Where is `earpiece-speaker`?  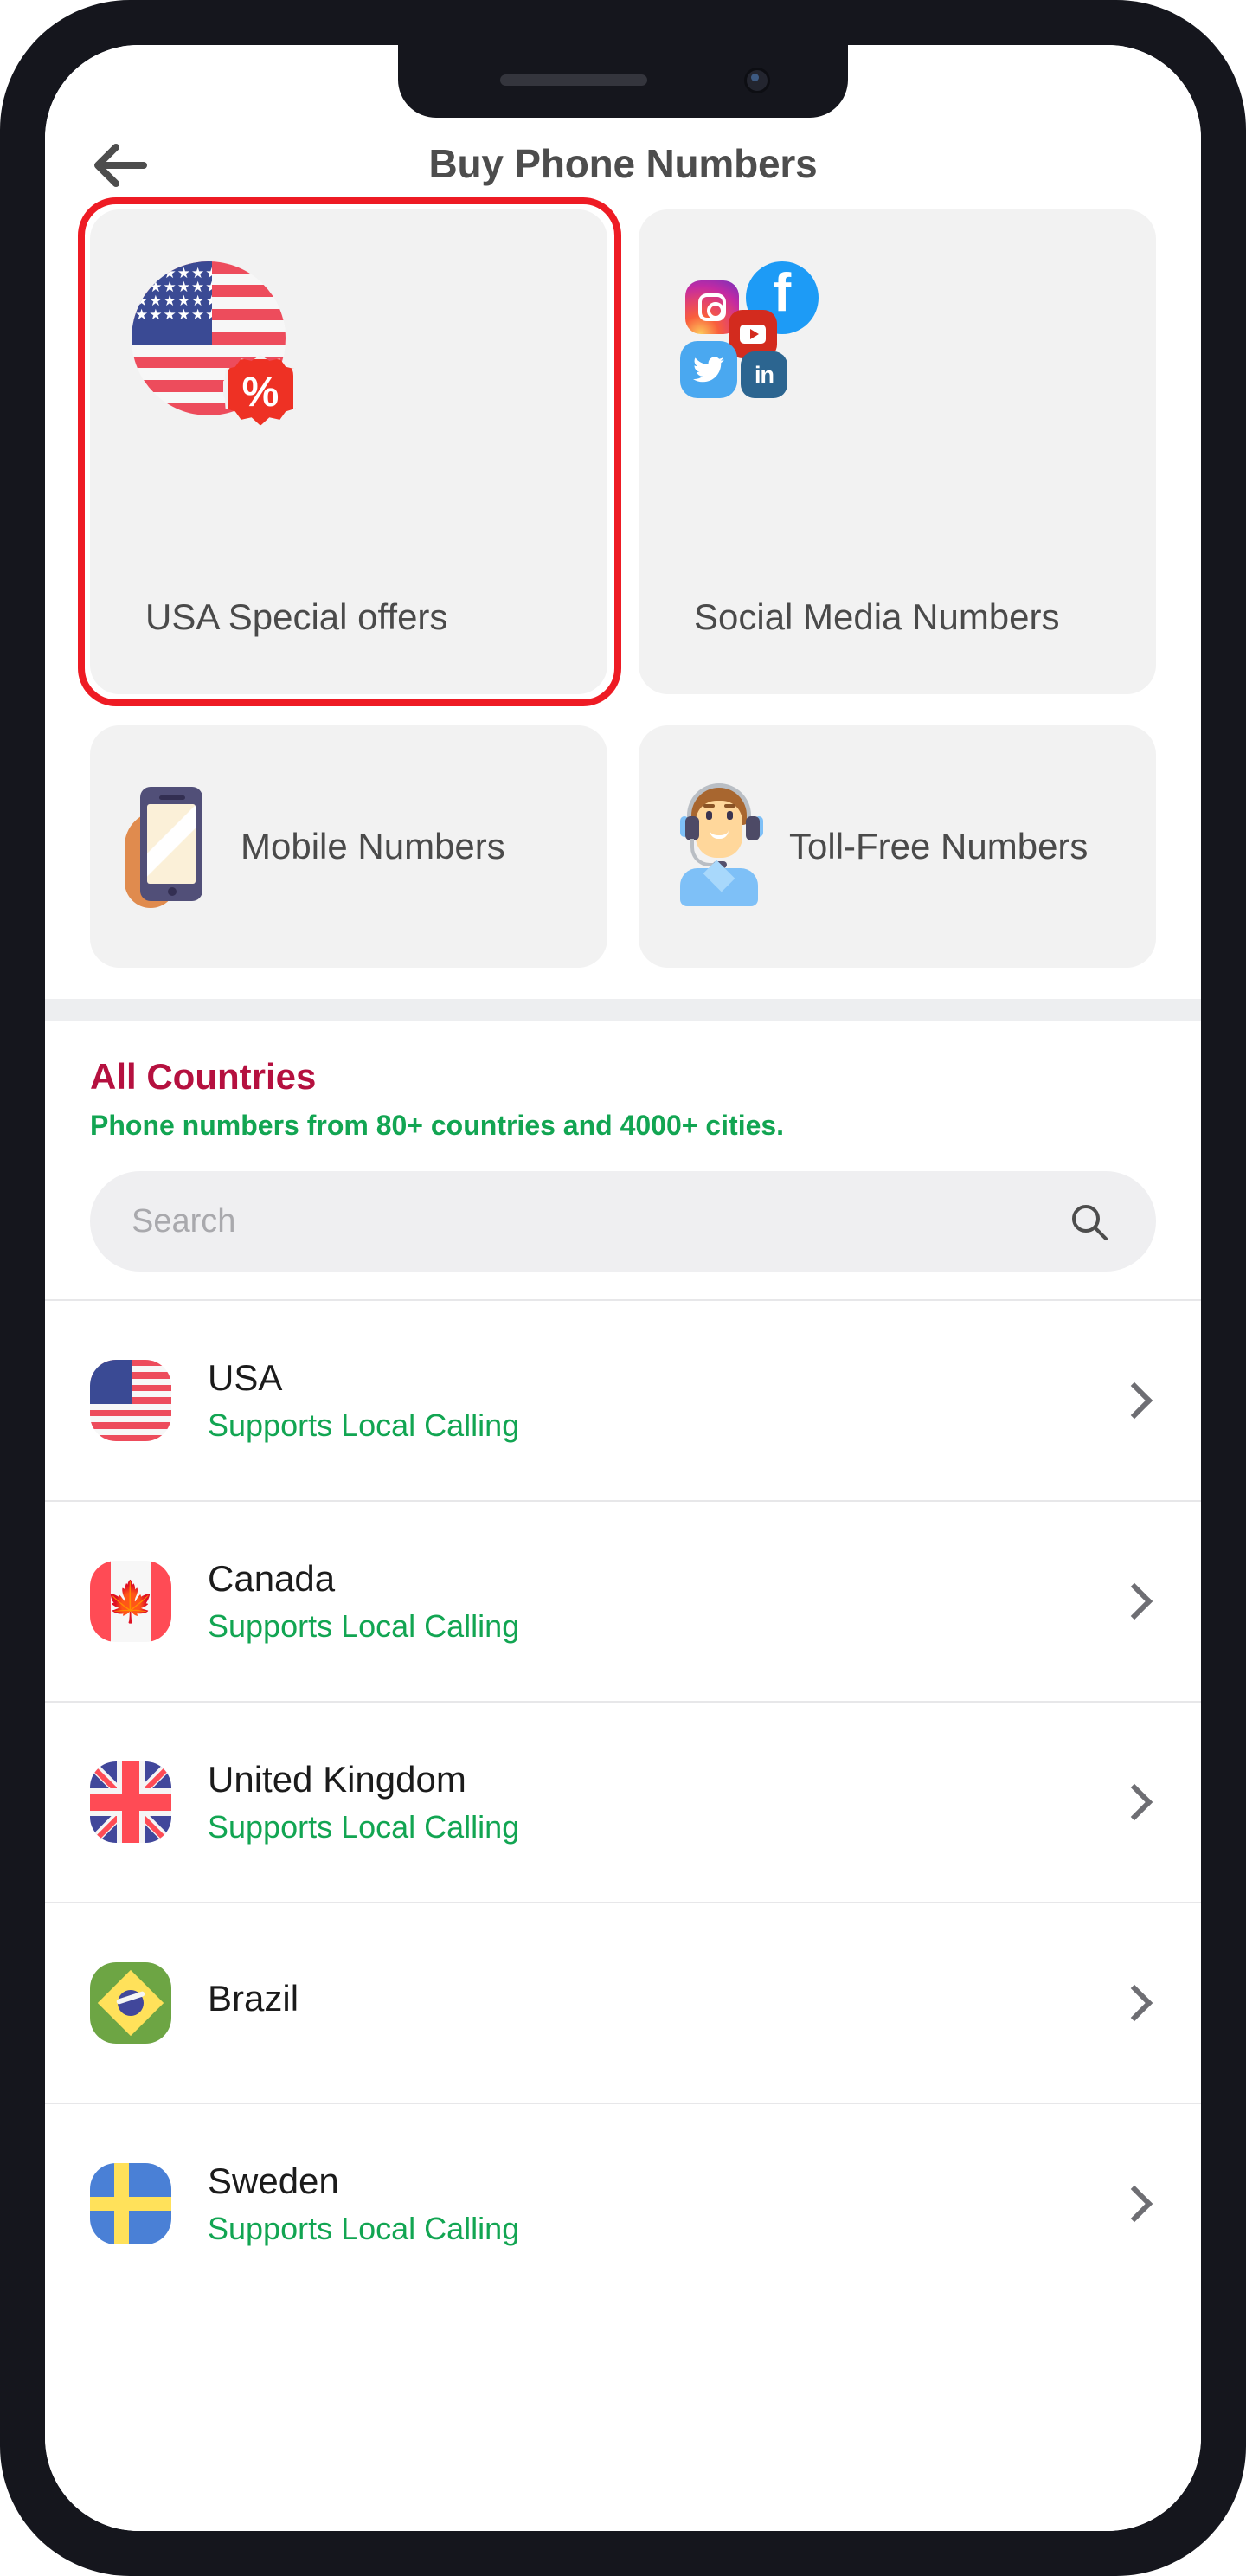 earpiece-speaker is located at coordinates (573, 80).